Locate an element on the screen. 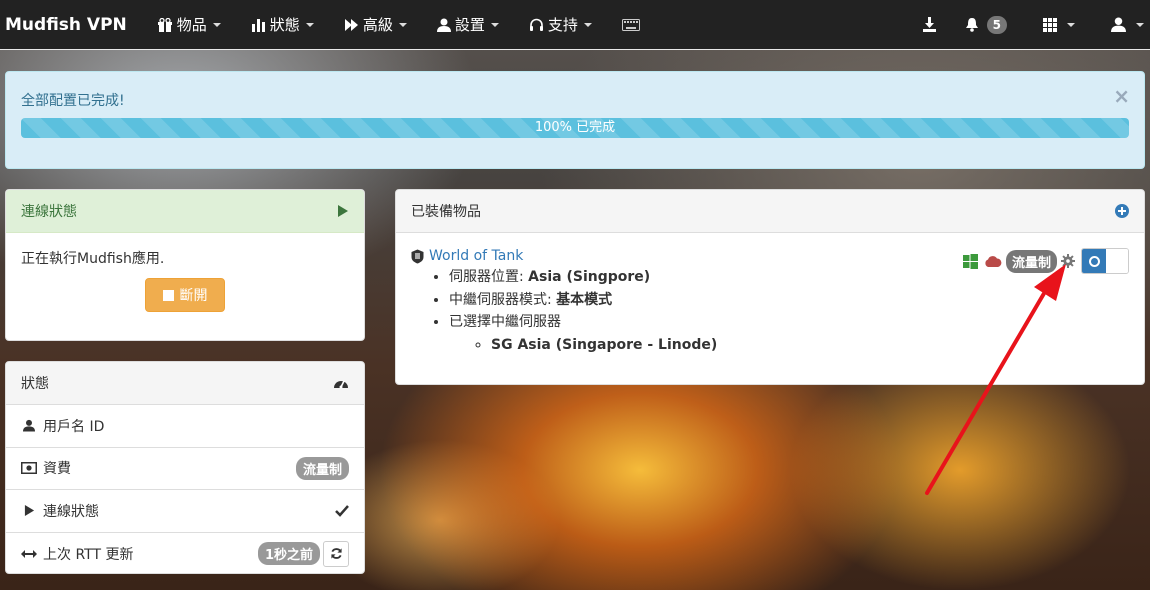 The height and width of the screenshot is (590, 1150). list-item: 中繼伺服器模式: 基本模式 is located at coordinates (789, 300).